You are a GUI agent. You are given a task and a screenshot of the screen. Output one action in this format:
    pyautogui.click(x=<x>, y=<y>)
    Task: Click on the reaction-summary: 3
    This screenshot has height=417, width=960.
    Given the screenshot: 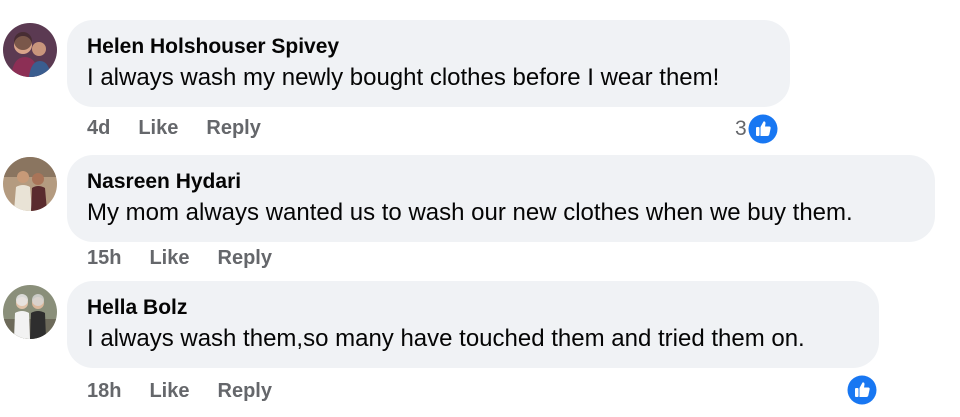 What is the action you would take?
    pyautogui.click(x=756, y=129)
    